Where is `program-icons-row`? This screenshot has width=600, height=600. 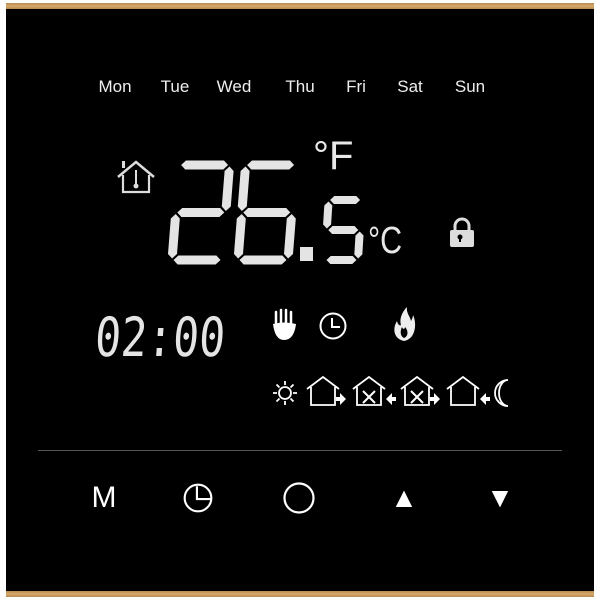
program-icons-row is located at coordinates (391, 391).